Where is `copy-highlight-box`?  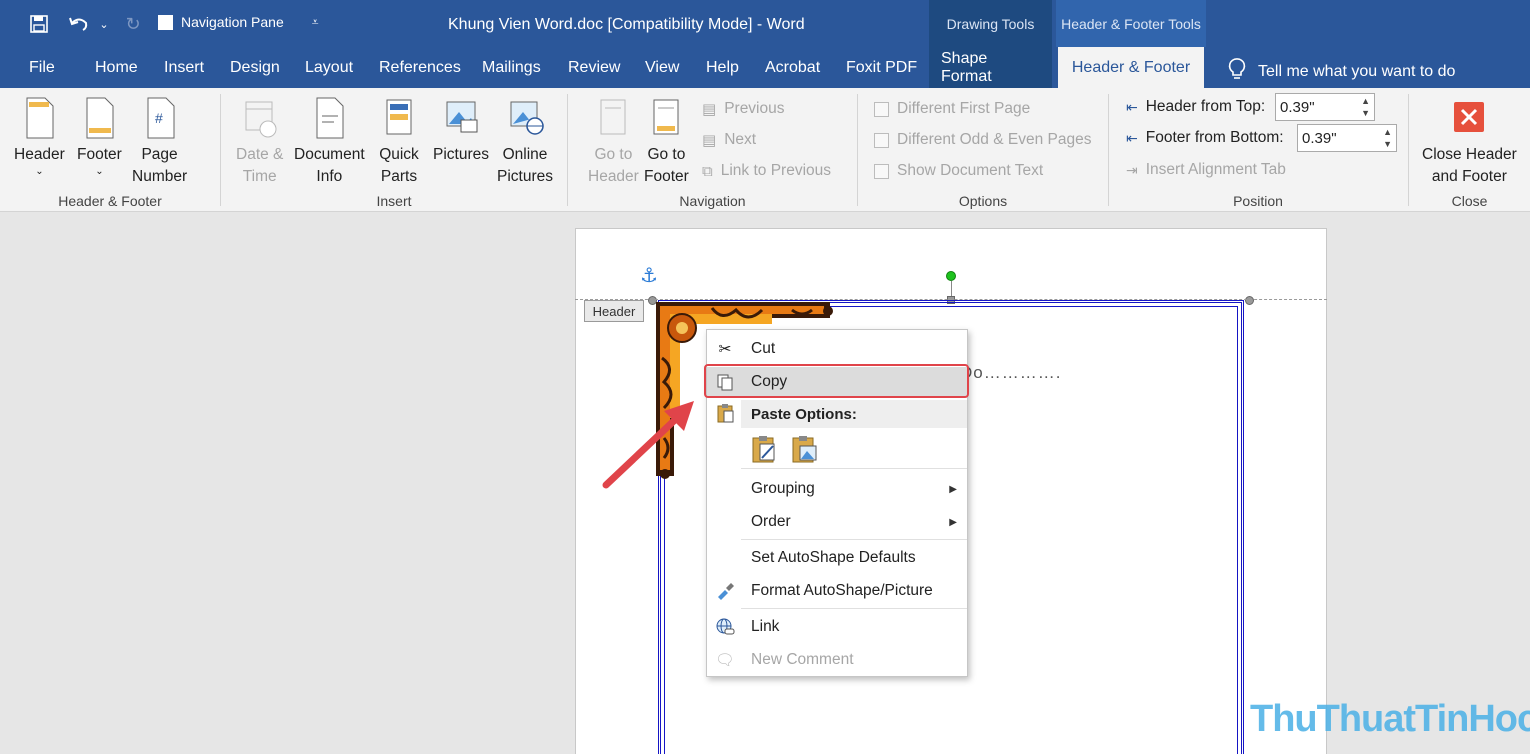
copy-highlight-box is located at coordinates (836, 381).